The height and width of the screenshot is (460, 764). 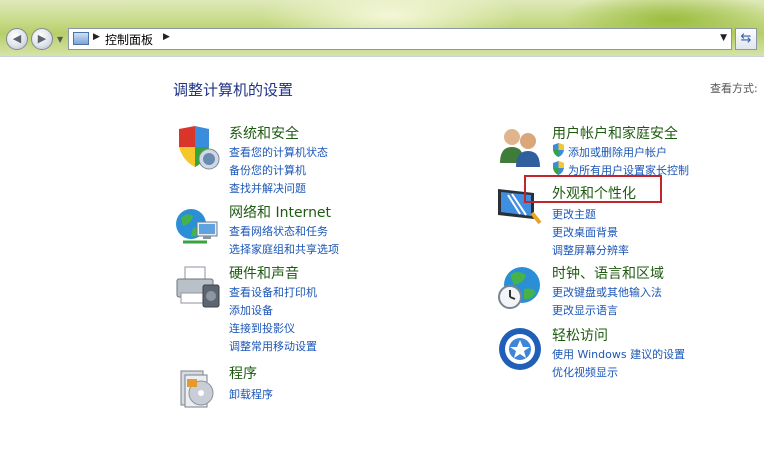 What do you see at coordinates (129, 39) in the screenshot?
I see `breadcrumb-control-panel: 控制面板` at bounding box center [129, 39].